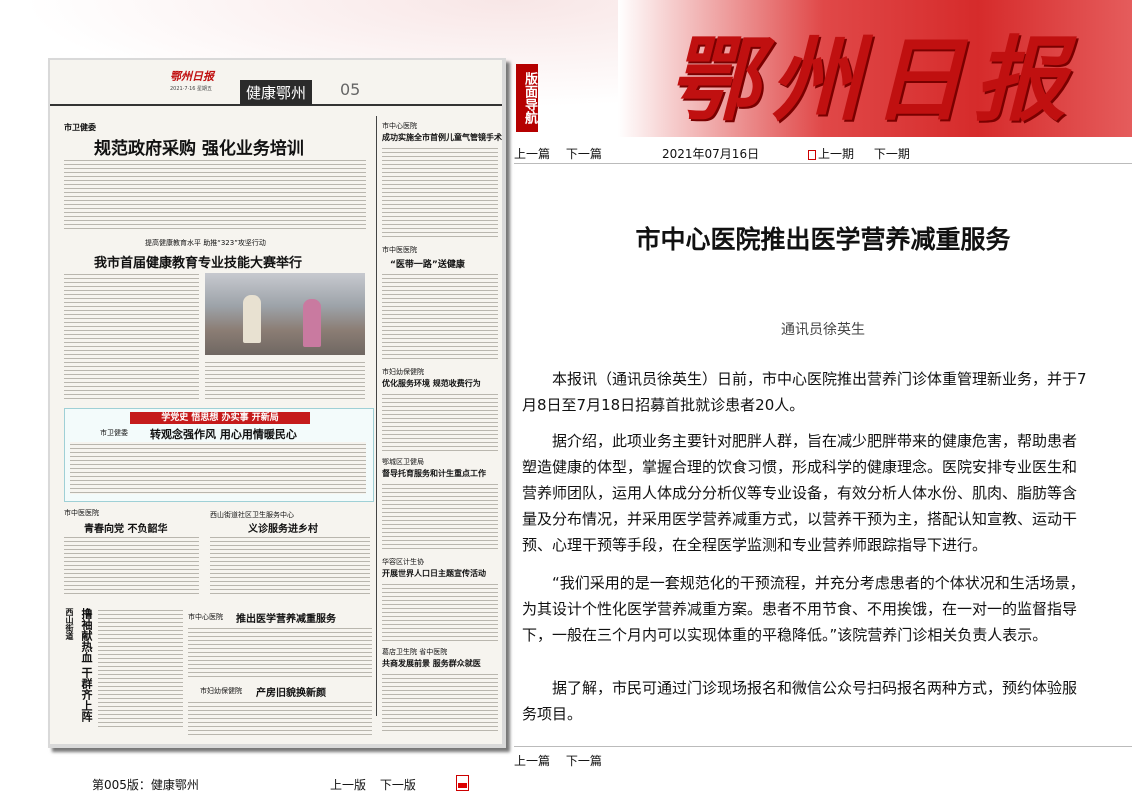  I want to click on article-headline: 推出医学营养减重服务, so click(286, 617).